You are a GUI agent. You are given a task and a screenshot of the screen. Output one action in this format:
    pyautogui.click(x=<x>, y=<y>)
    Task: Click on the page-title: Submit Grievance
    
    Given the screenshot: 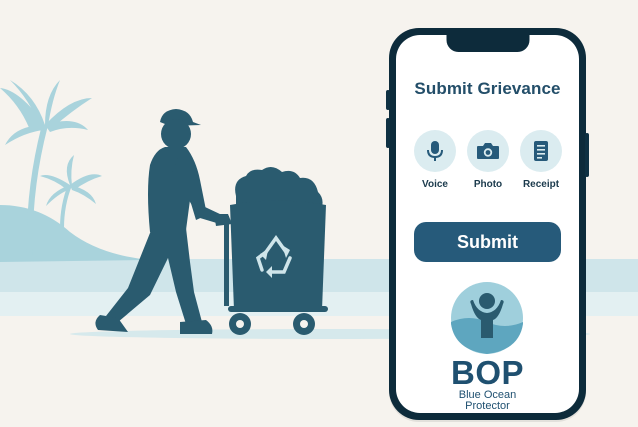 What is the action you would take?
    pyautogui.click(x=487, y=88)
    